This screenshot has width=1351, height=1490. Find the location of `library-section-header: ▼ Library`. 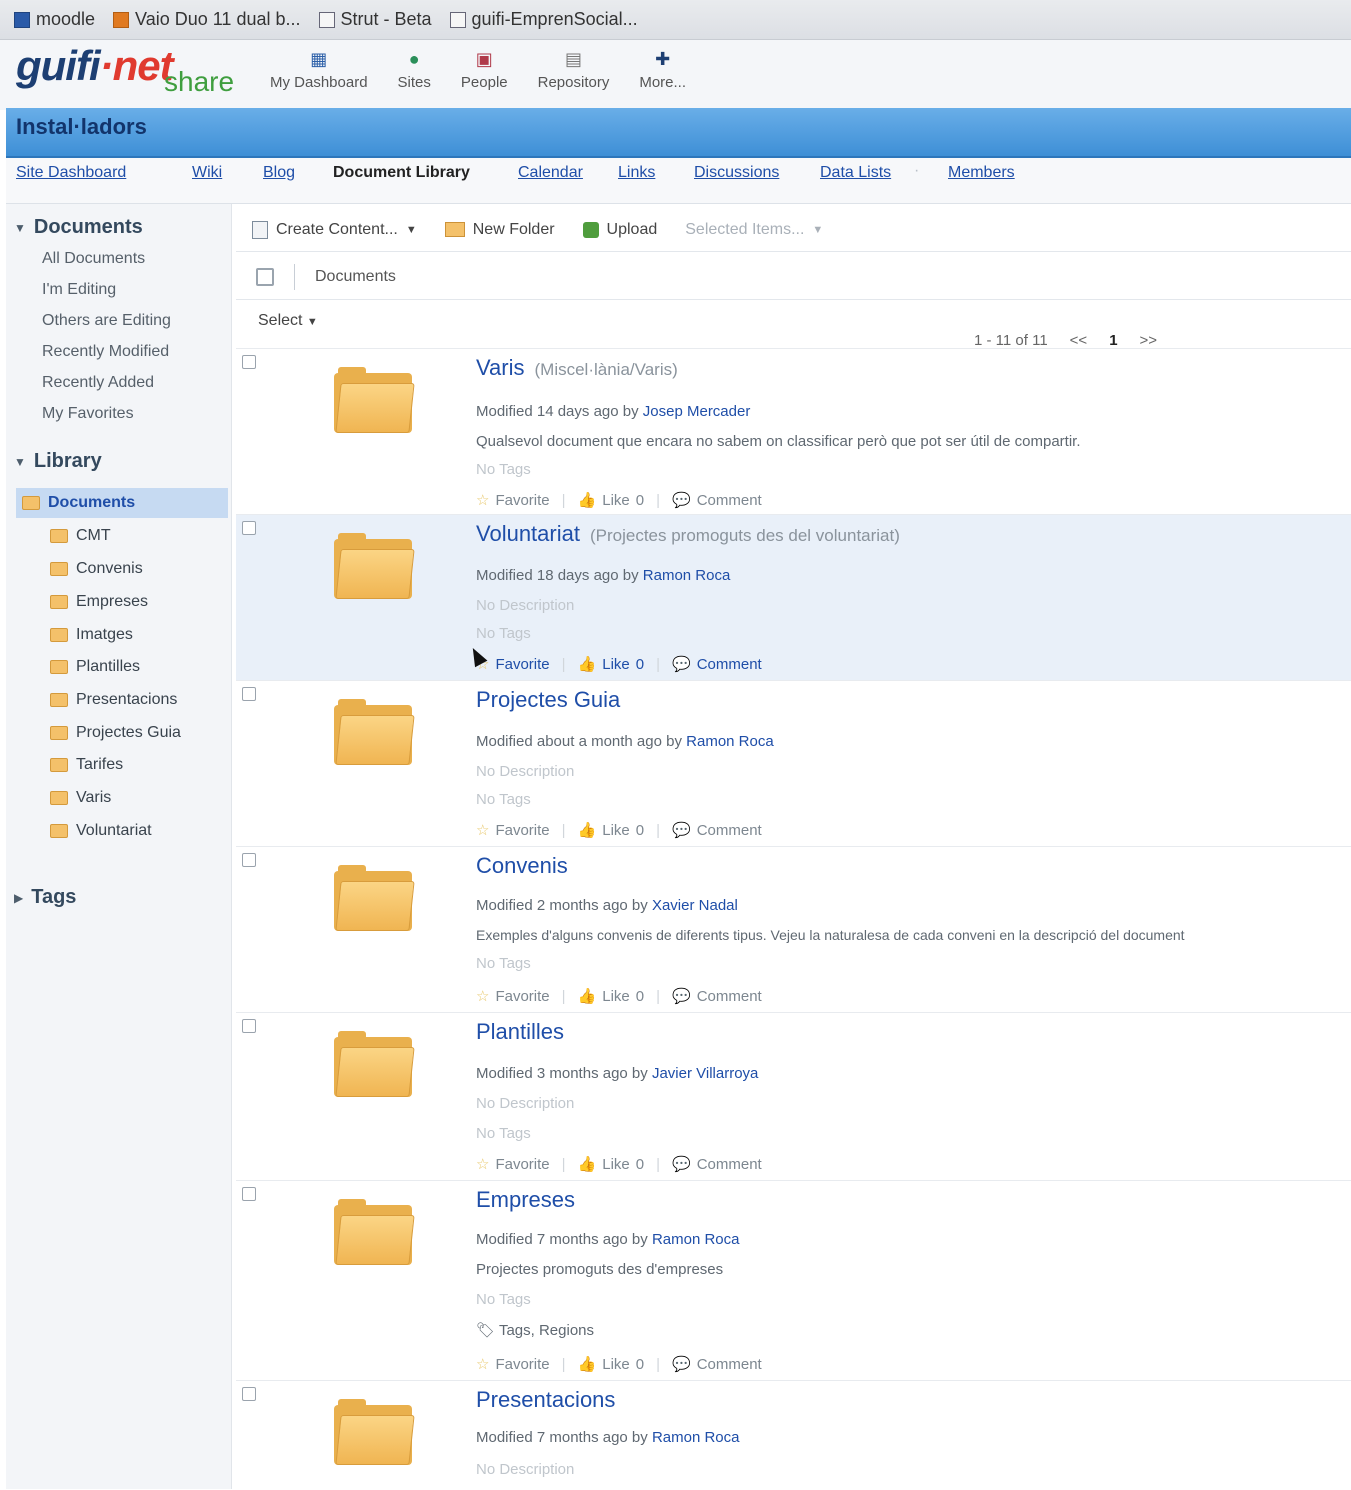

library-section-header: ▼ Library is located at coordinates (58, 461).